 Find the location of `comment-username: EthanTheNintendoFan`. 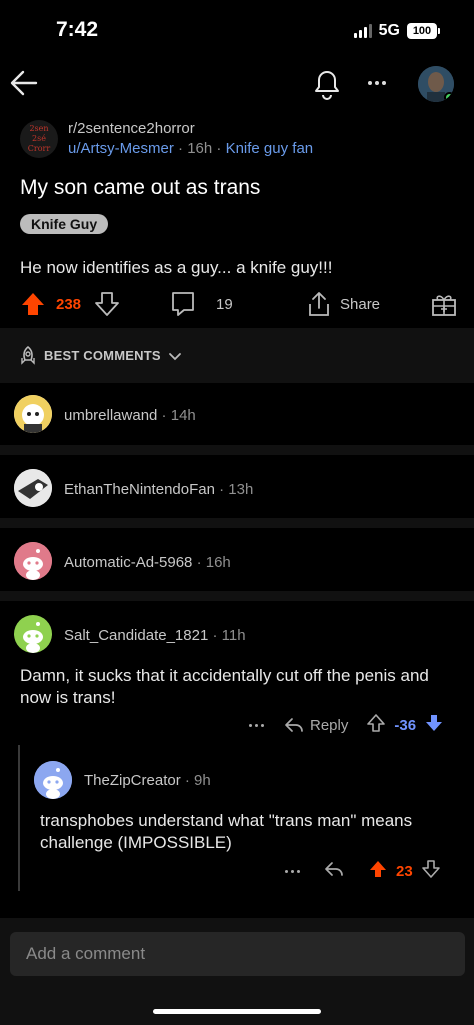

comment-username: EthanTheNintendoFan is located at coordinates (139, 489).